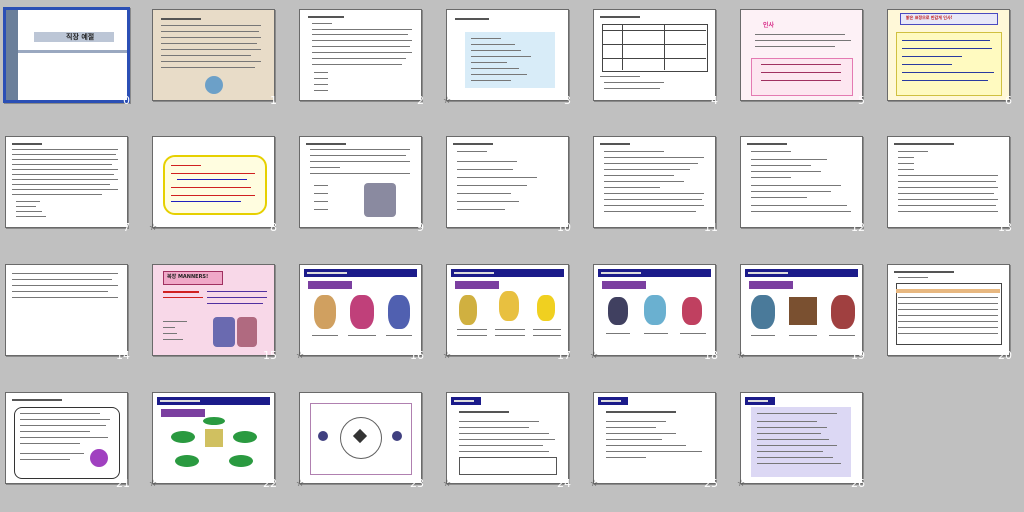  Describe the element at coordinates (769, 25) in the screenshot. I see `slide-heading: 인사` at that location.